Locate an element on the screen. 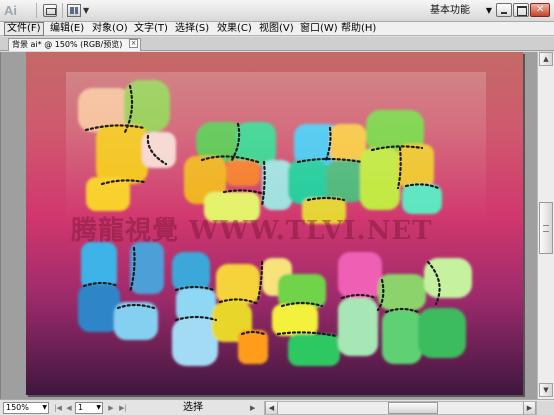  menu-help: 帮助(H) is located at coordinates (358, 29).